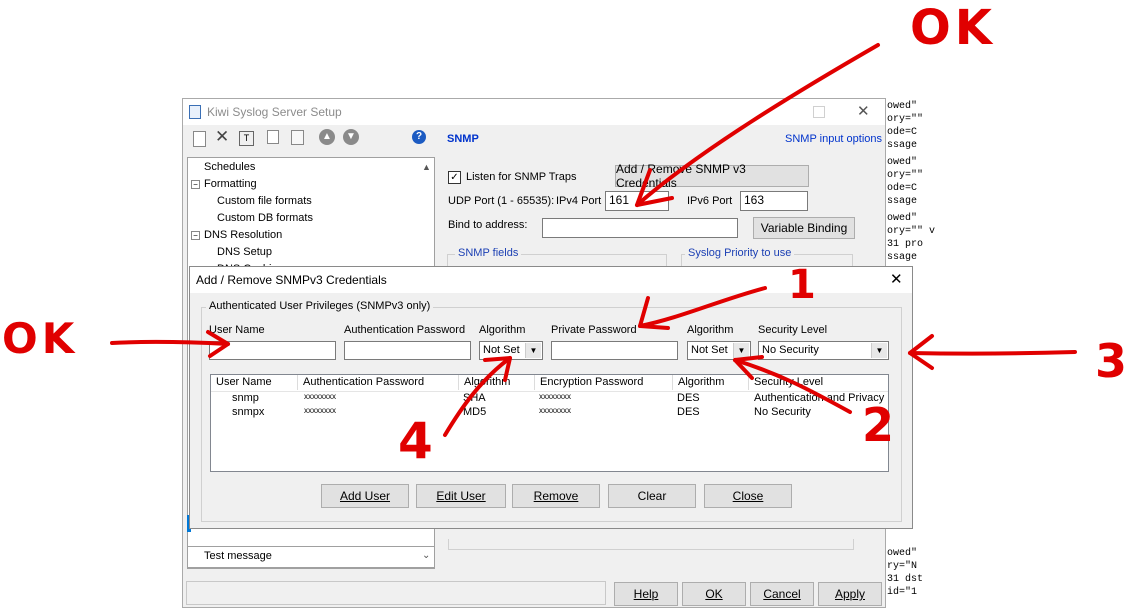  I want to click on annotation-2: 2, so click(878, 425).